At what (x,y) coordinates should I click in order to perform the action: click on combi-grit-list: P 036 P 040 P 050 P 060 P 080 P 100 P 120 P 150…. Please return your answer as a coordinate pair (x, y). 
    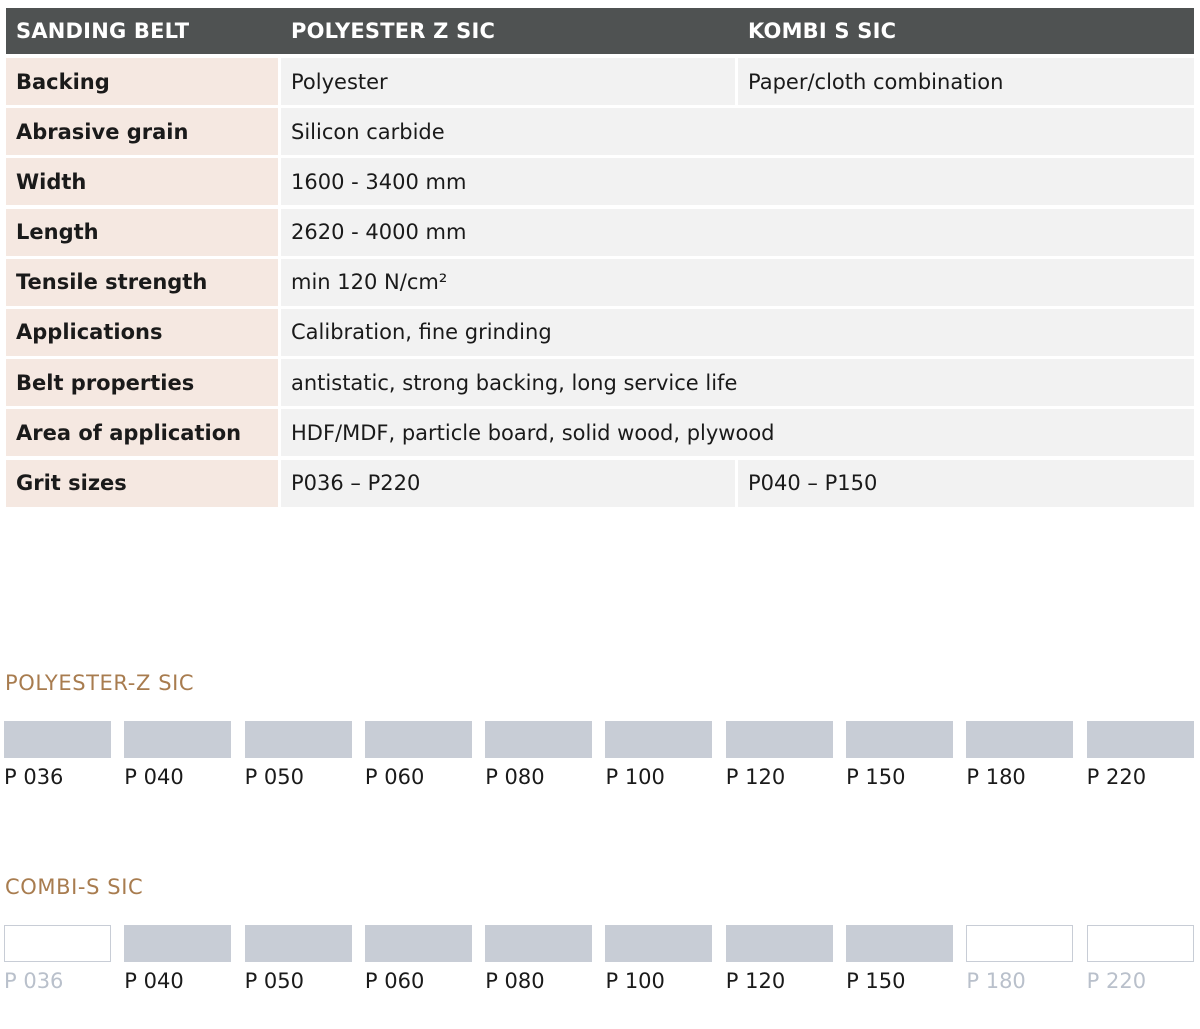
    Looking at the image, I should click on (599, 959).